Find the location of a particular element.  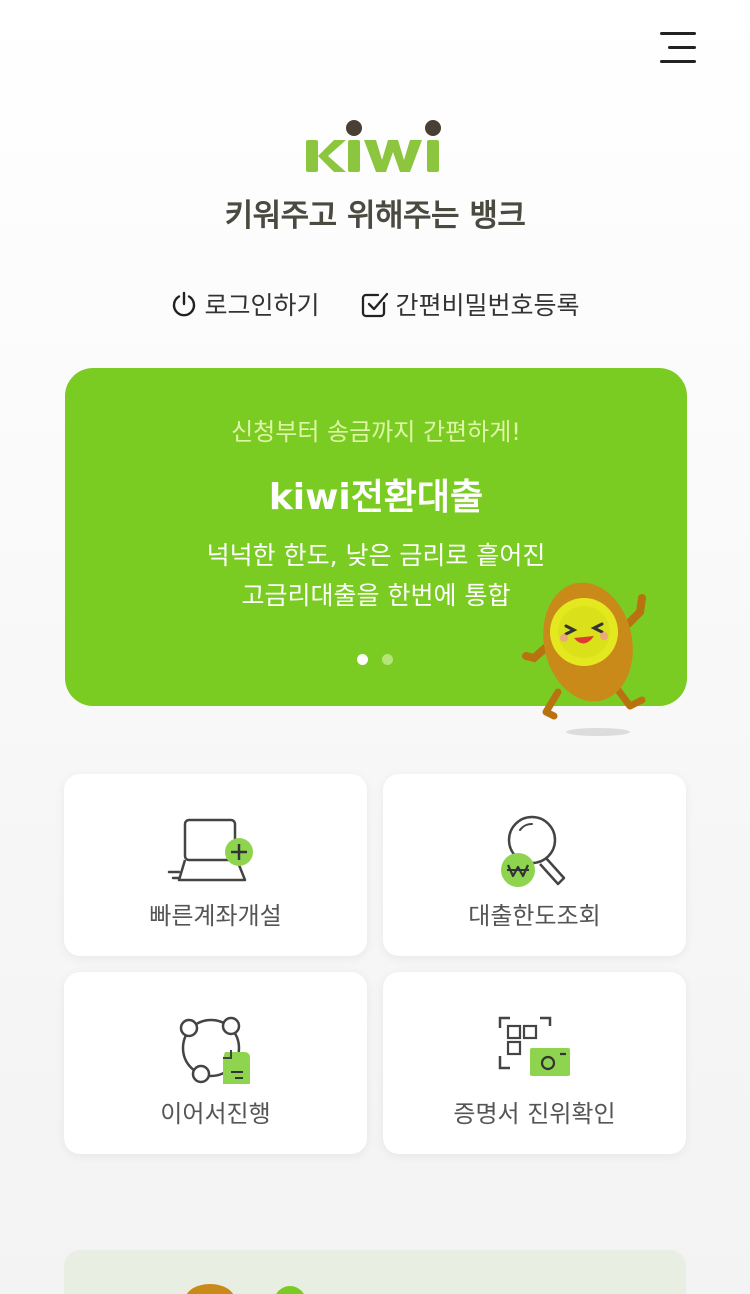

menu-button is located at coordinates (678, 48).